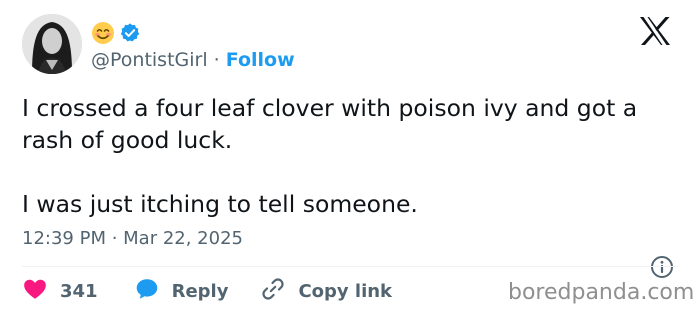  I want to click on avatar, so click(52, 44).